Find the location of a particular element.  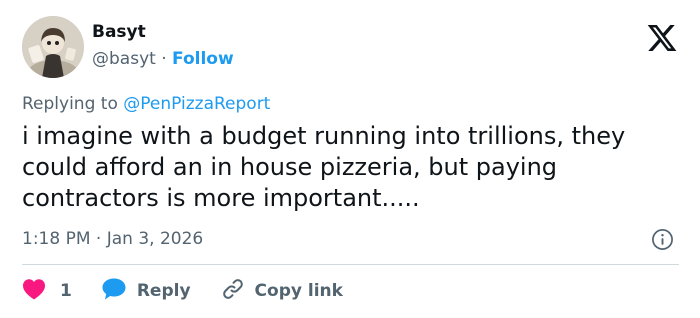

reply-label: Reply is located at coordinates (163, 291).